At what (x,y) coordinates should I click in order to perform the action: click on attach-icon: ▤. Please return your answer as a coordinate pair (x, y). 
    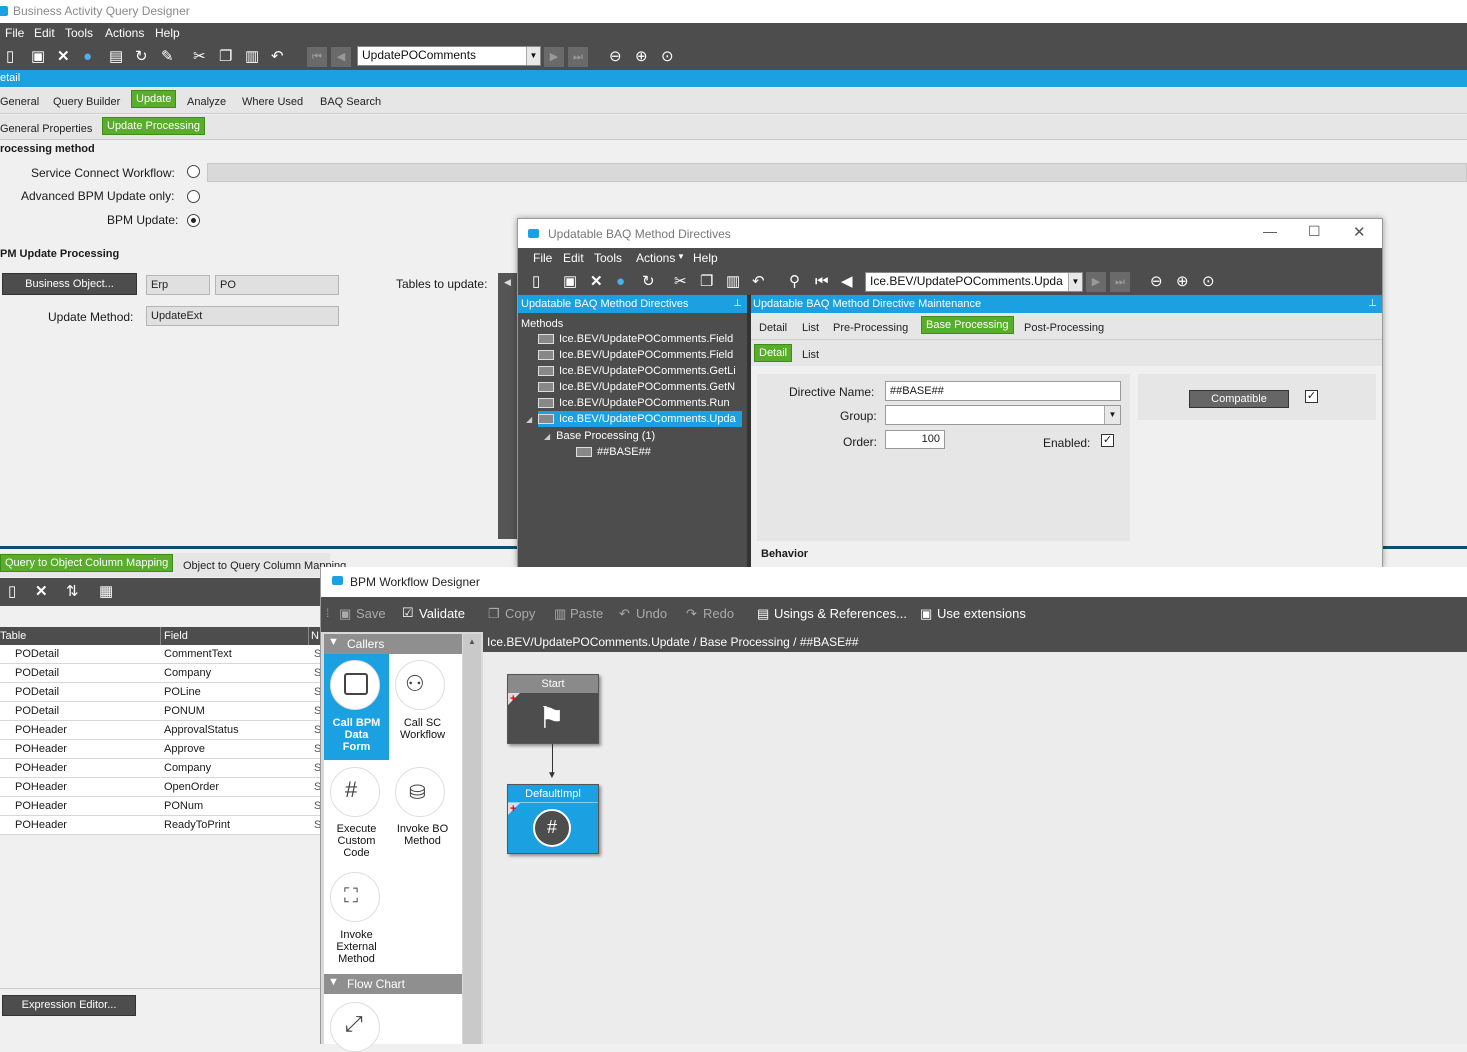
    Looking at the image, I should click on (116, 56).